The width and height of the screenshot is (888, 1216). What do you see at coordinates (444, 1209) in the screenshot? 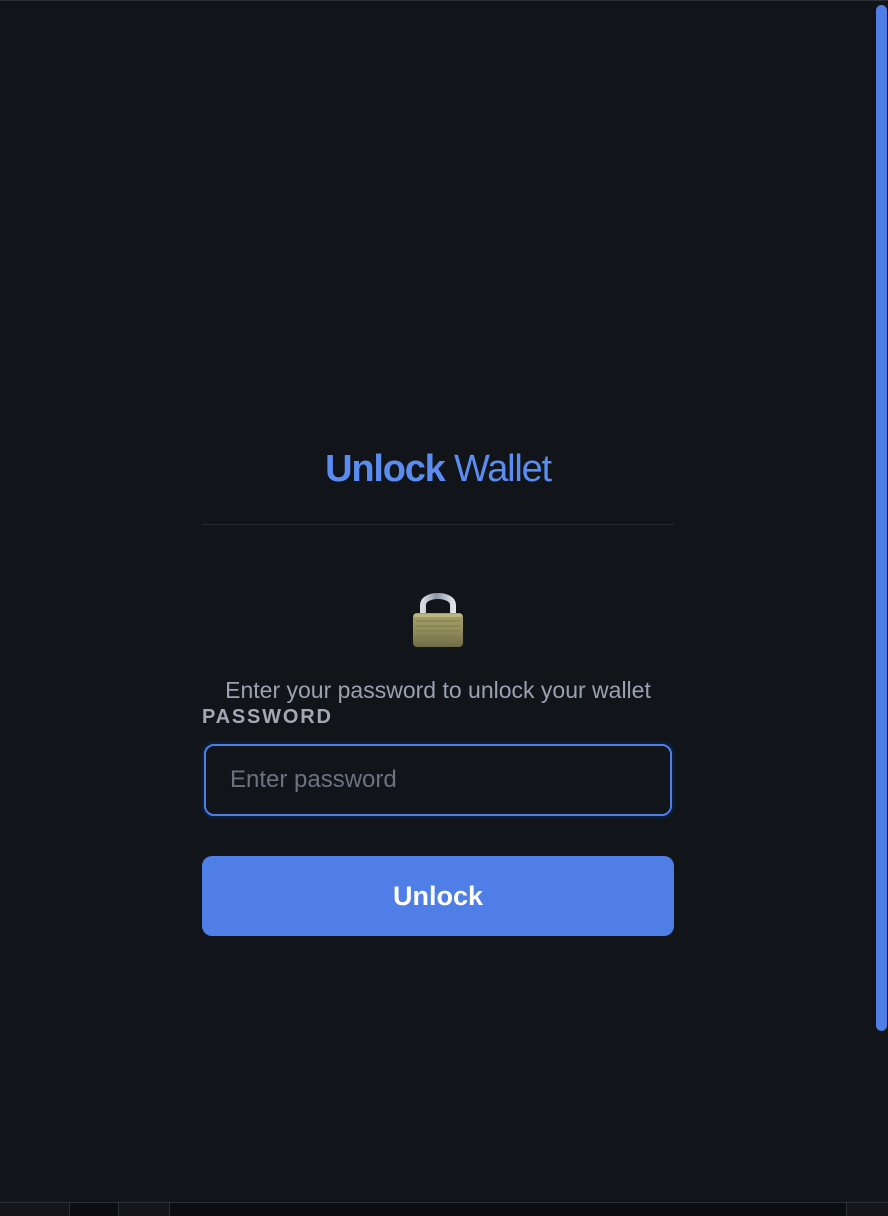
I see `bottom-window-strip` at bounding box center [444, 1209].